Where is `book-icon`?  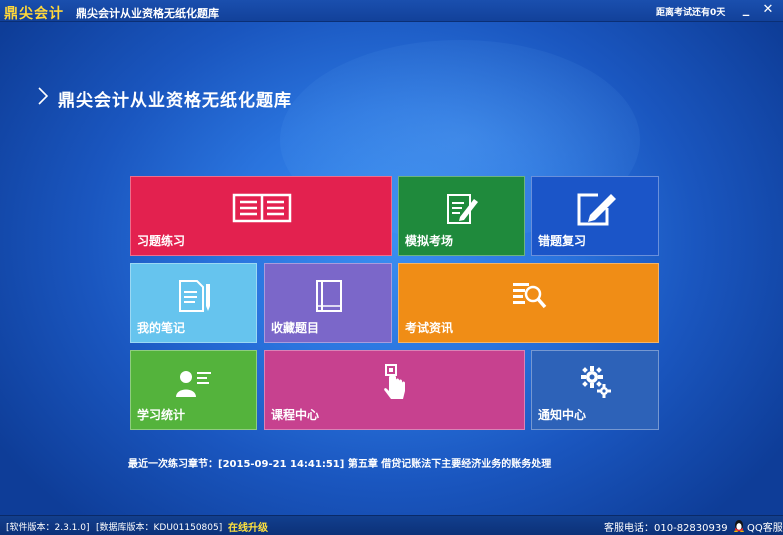 book-icon is located at coordinates (329, 296).